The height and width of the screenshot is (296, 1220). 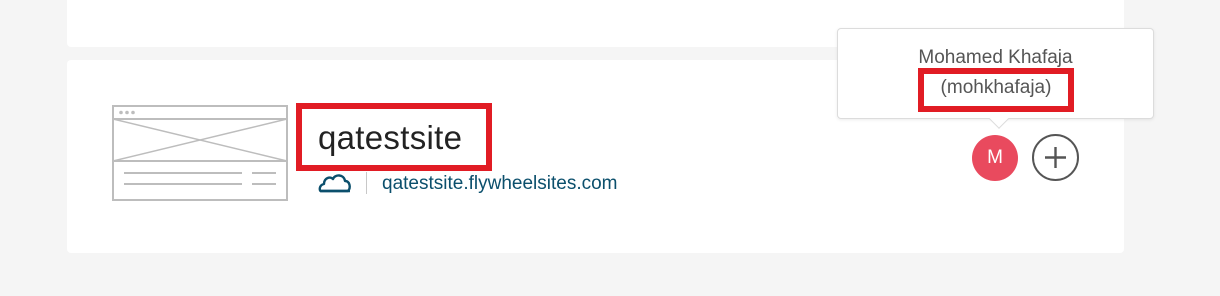 I want to click on tooltip-username: (mohkhafaja), so click(x=996, y=87).